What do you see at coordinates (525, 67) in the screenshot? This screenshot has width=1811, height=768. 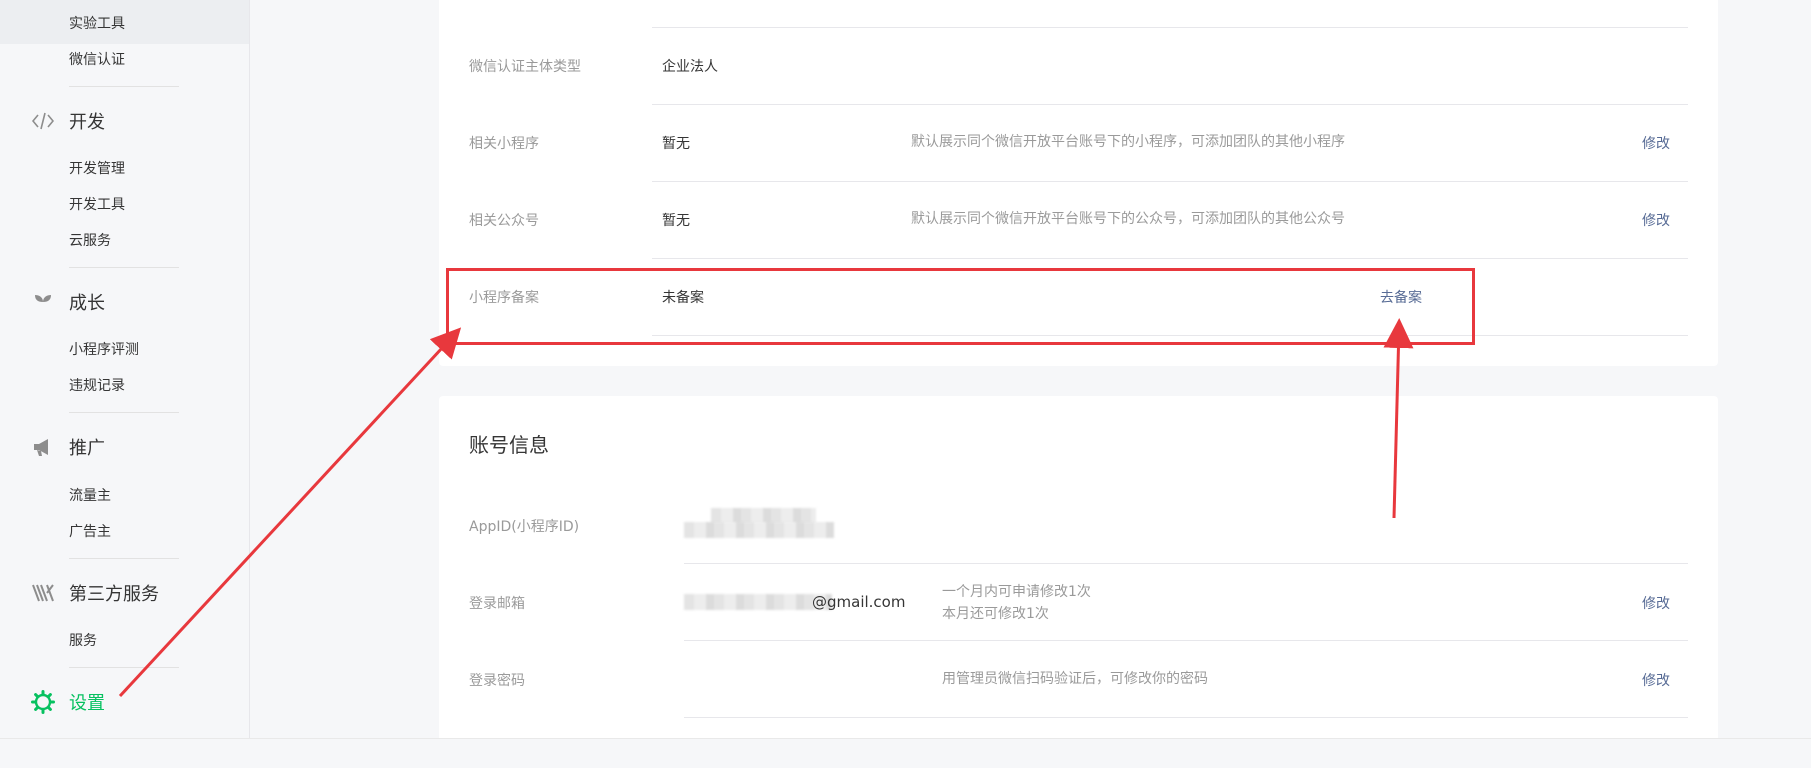 I see `subject-type-label: 微信认证主体类型` at bounding box center [525, 67].